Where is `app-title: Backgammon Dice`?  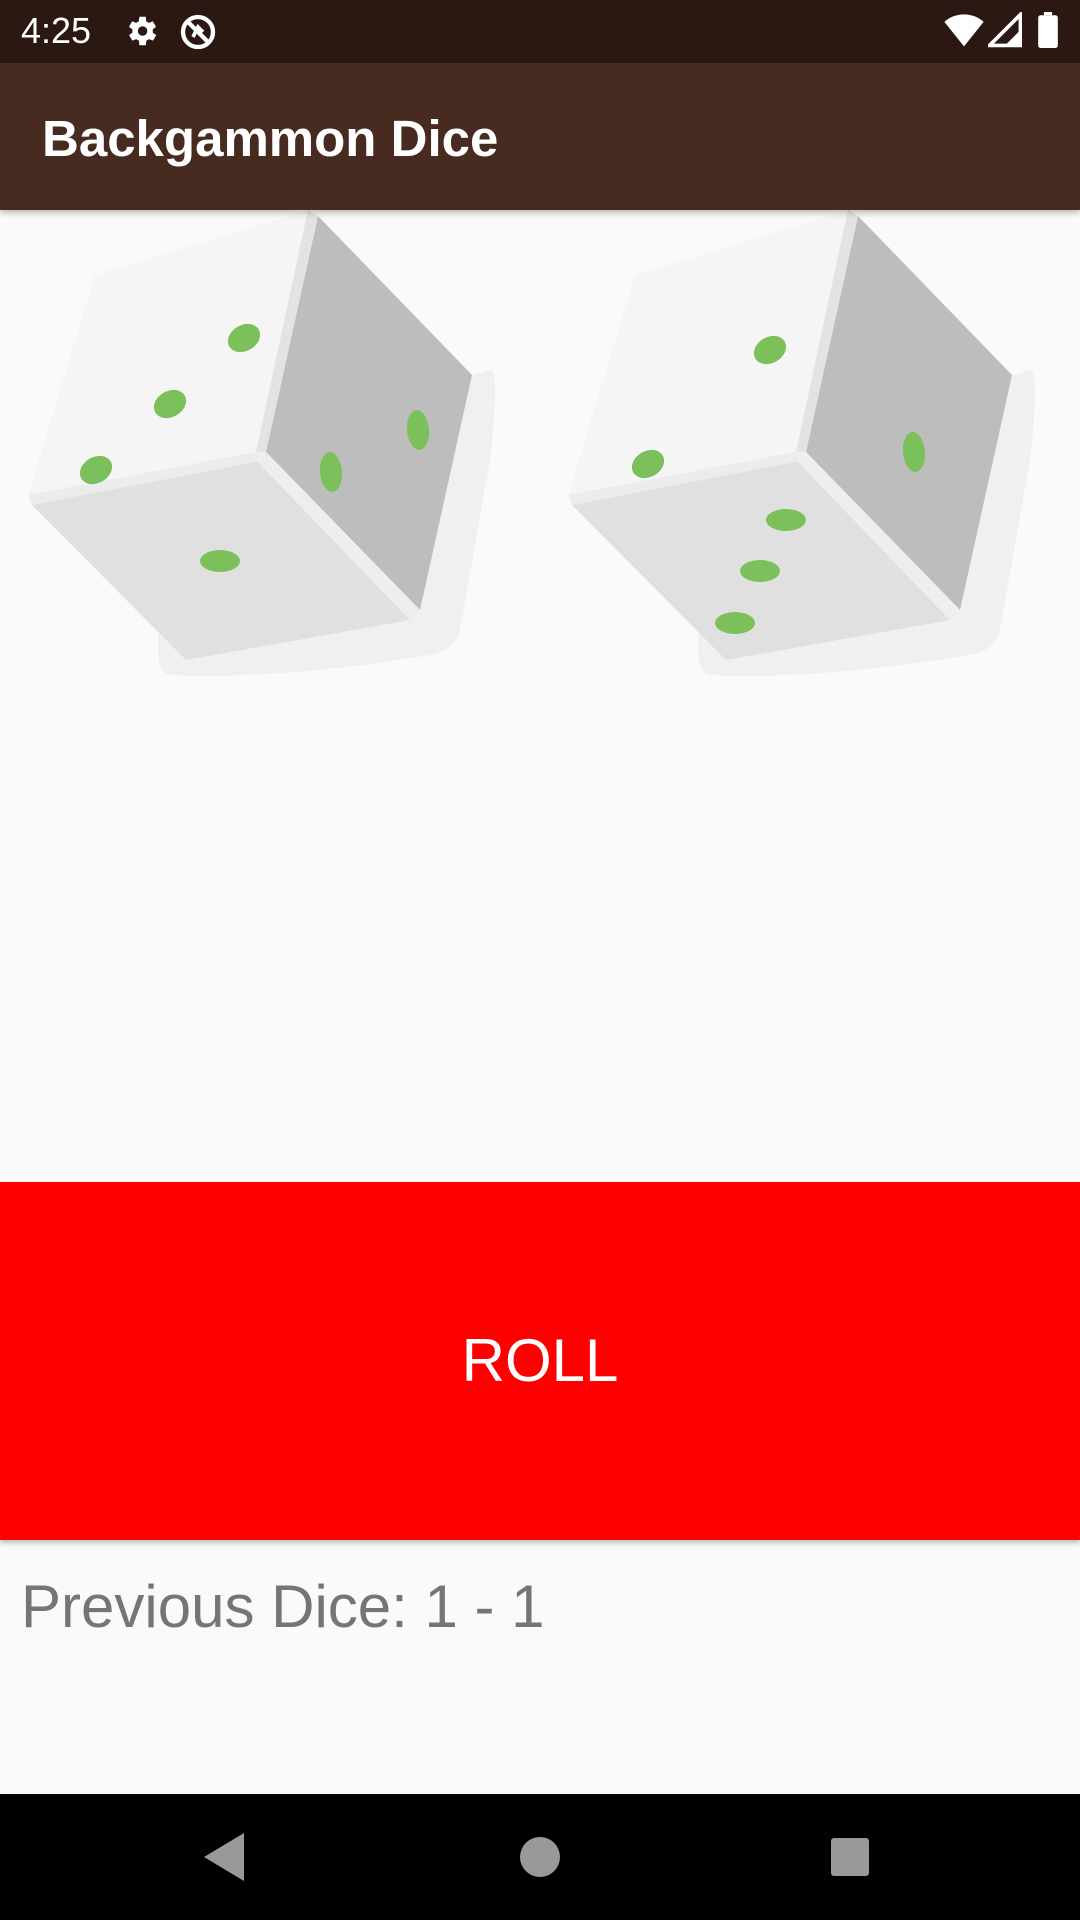 app-title: Backgammon Dice is located at coordinates (270, 138).